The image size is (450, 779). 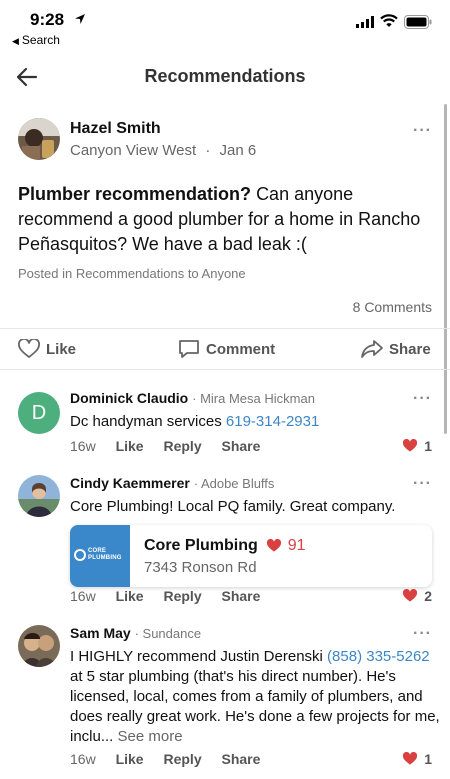 I want to click on nav-bar: Recommendations, so click(x=225, y=77).